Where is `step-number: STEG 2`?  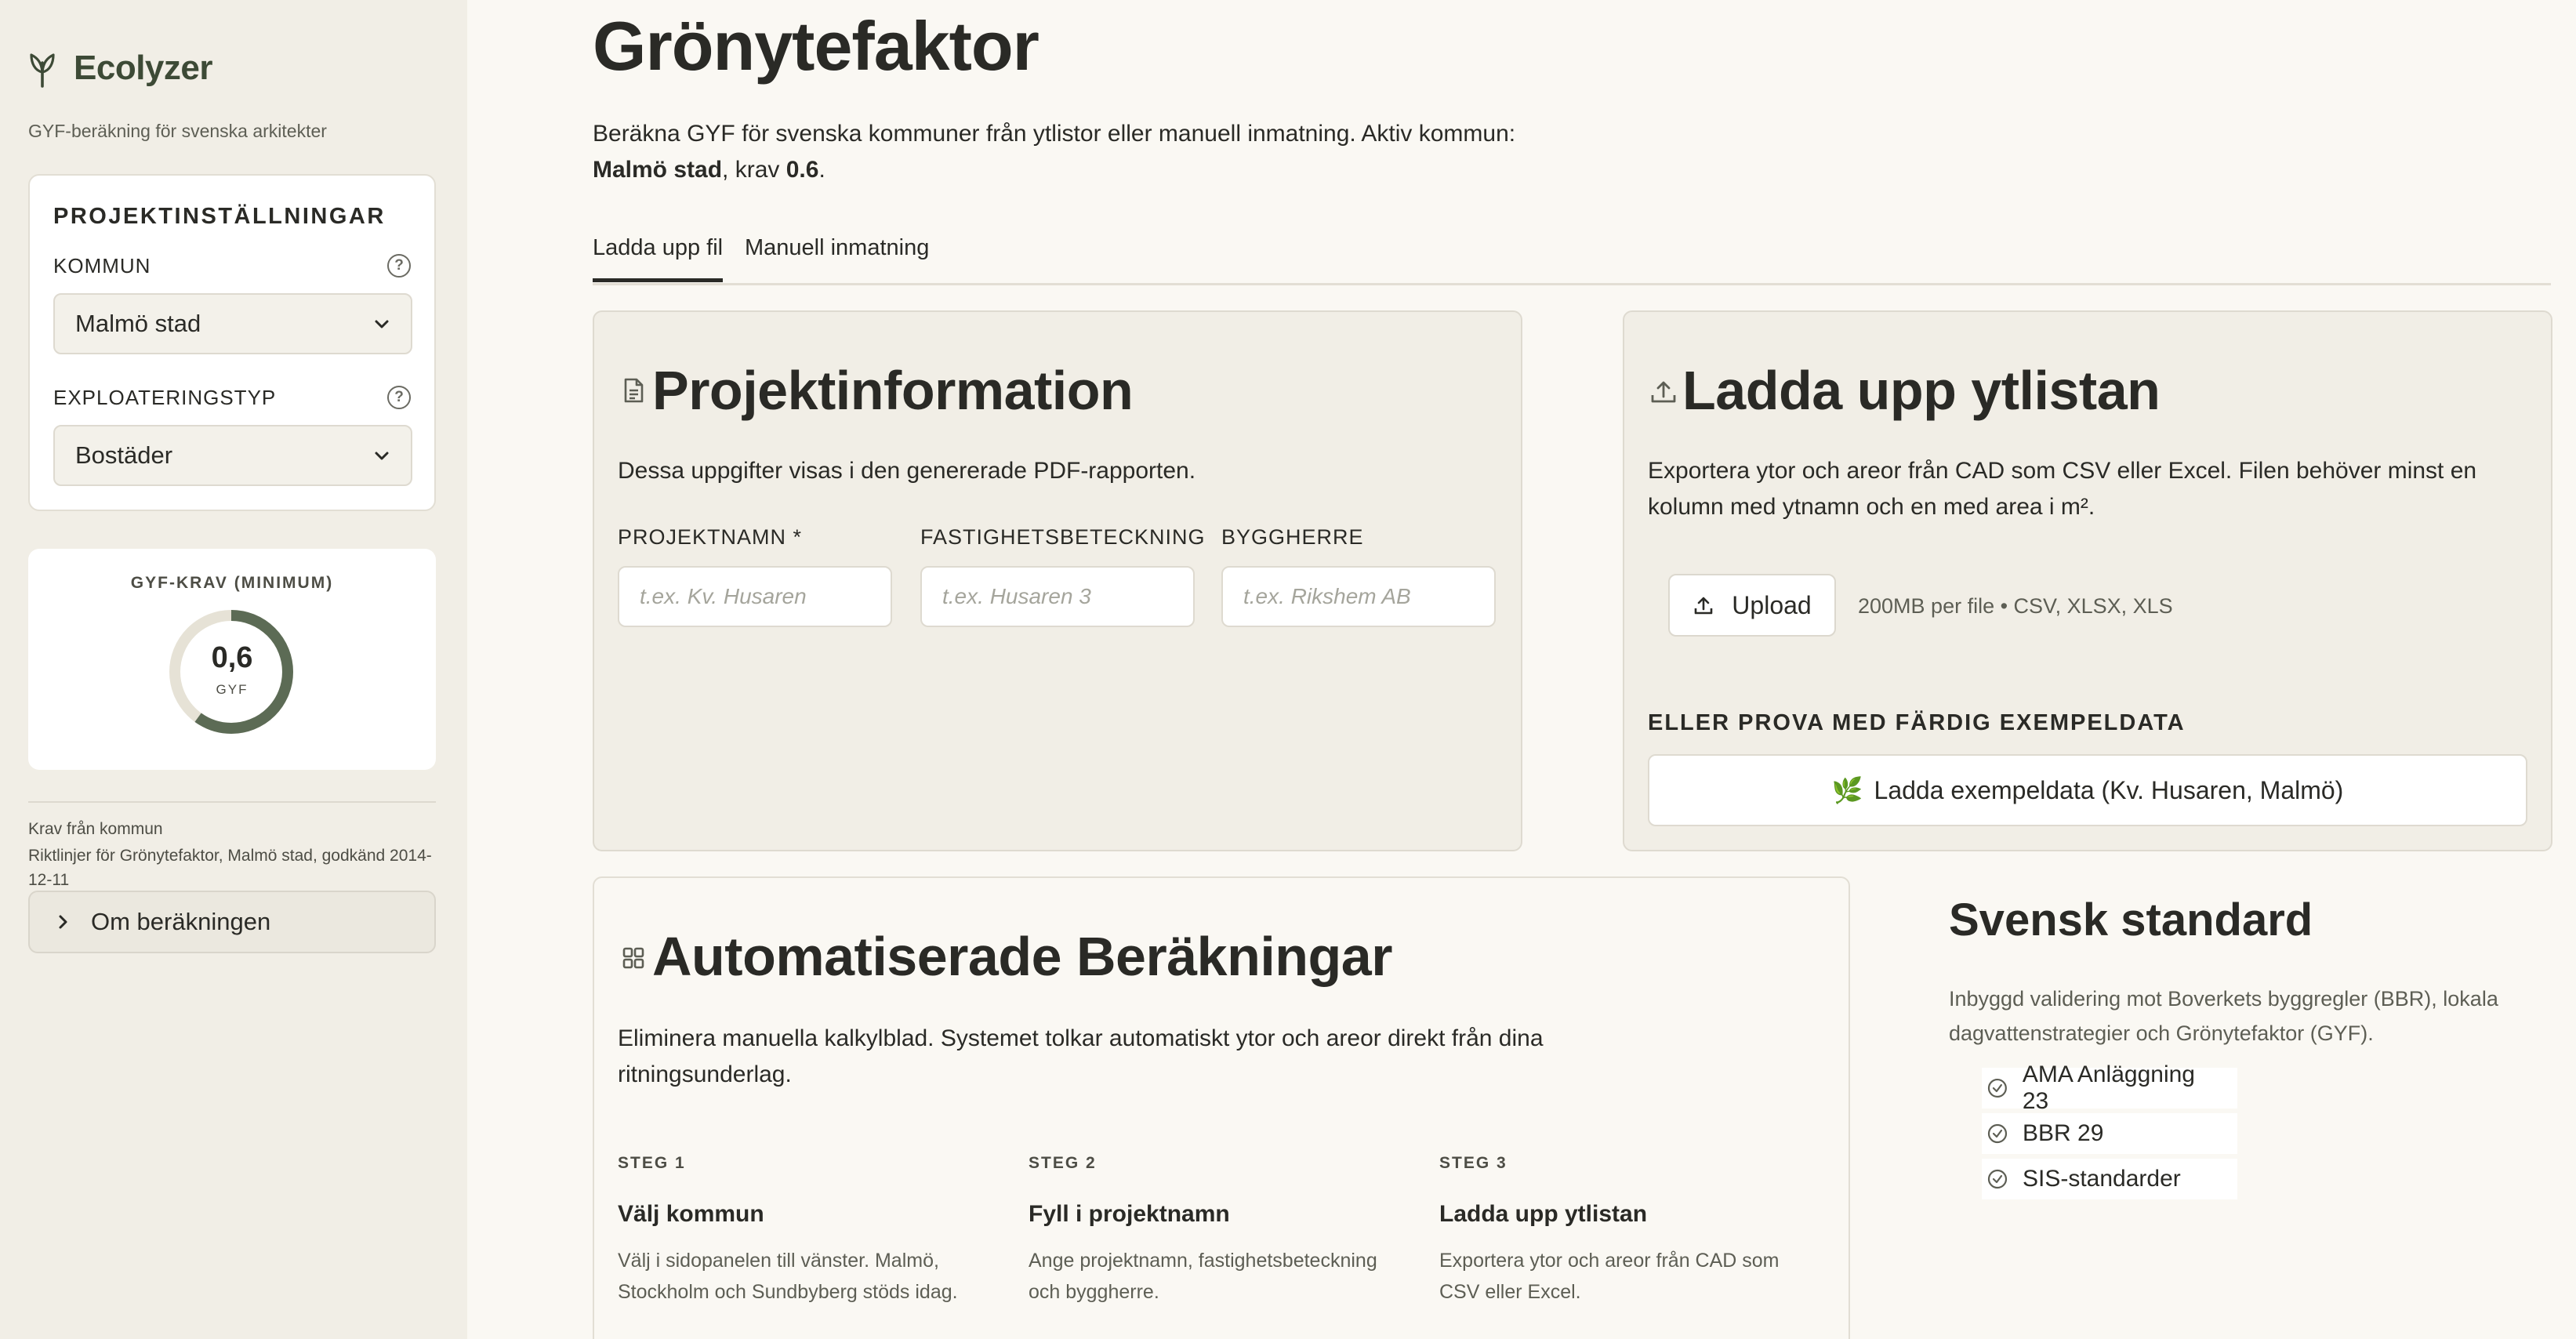
step-number: STEG 2 is located at coordinates (1063, 1163).